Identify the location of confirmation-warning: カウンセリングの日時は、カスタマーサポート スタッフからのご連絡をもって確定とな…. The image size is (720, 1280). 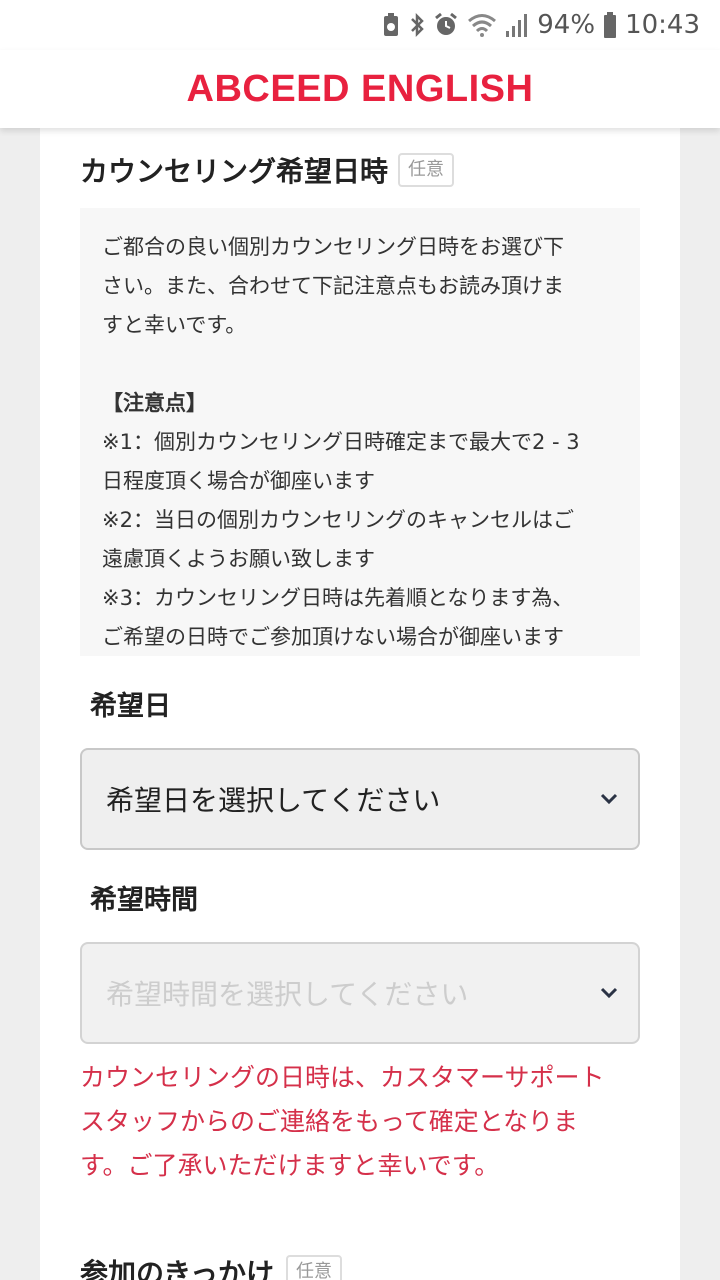
(365, 1122).